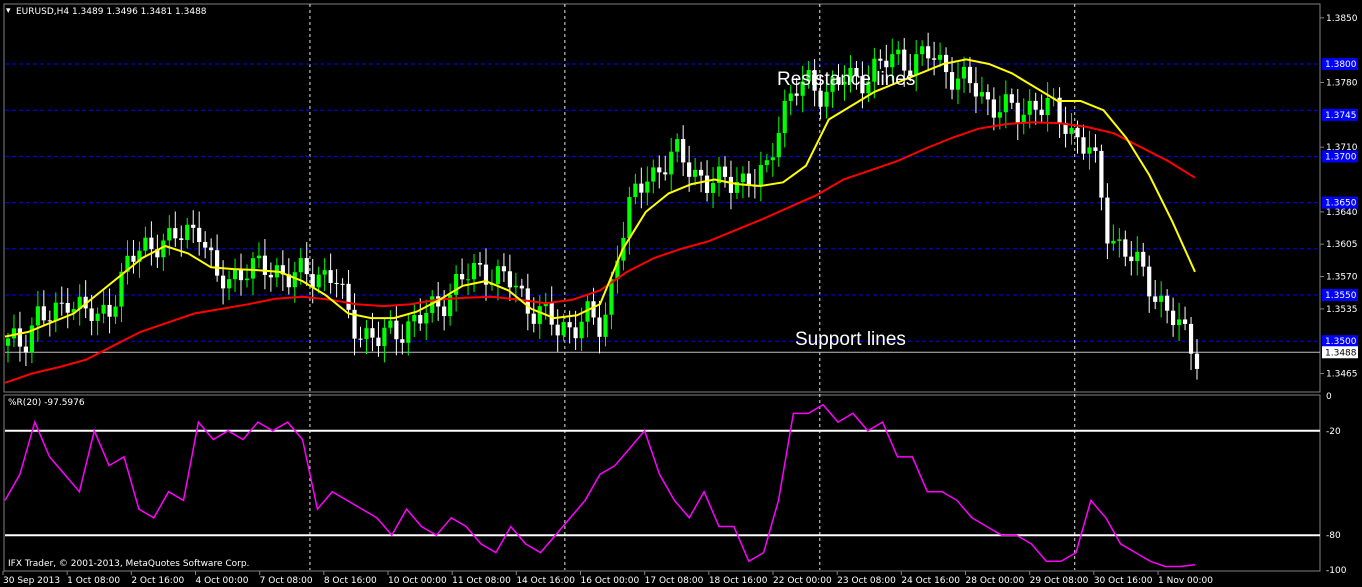 This screenshot has width=1362, height=587. Describe the element at coordinates (610, 581) in the screenshot. I see `time-axis-label: 16 Oct 00:00` at that location.